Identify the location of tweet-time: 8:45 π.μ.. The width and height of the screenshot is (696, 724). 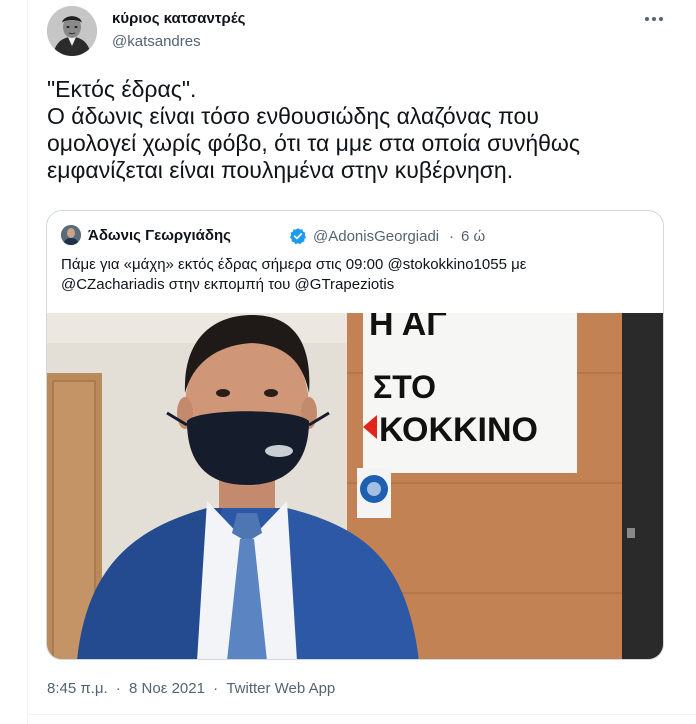
(77, 688).